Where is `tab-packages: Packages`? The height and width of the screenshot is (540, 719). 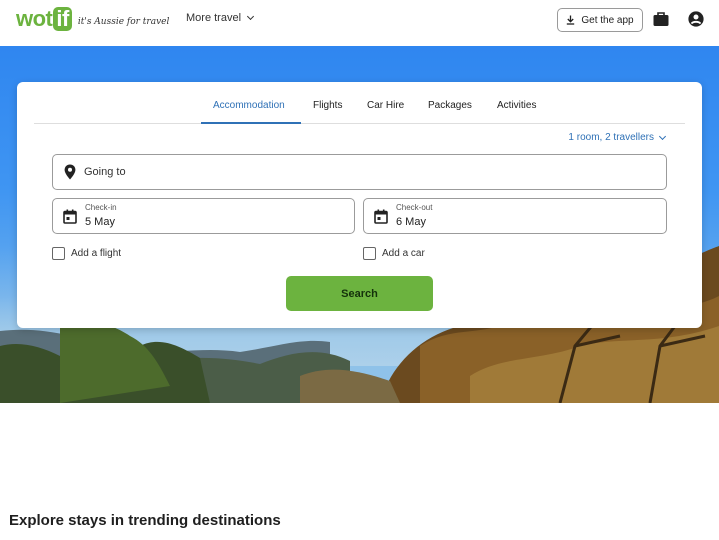
tab-packages: Packages is located at coordinates (450, 105).